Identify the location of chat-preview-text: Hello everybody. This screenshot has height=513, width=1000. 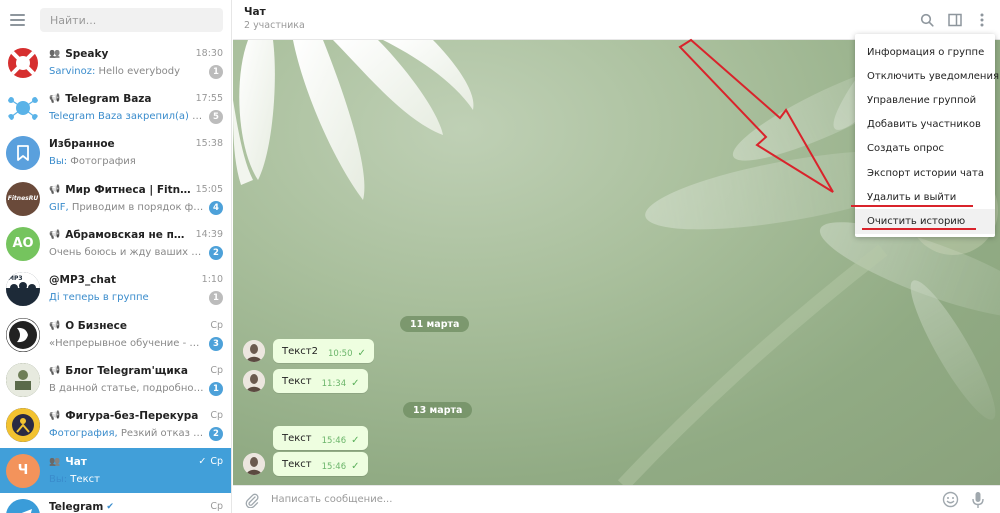
(138, 71).